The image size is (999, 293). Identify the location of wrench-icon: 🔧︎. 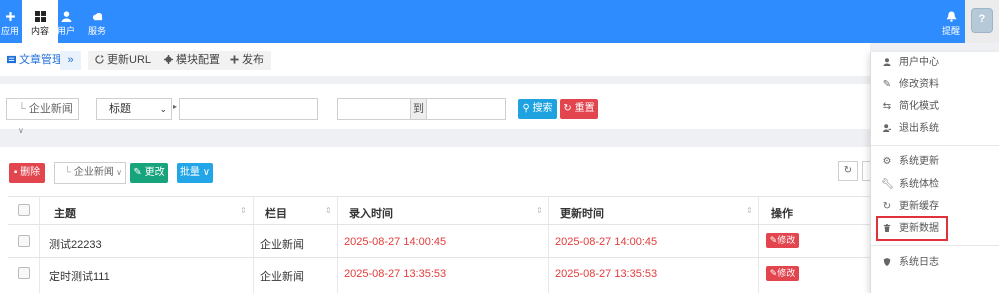
(887, 184).